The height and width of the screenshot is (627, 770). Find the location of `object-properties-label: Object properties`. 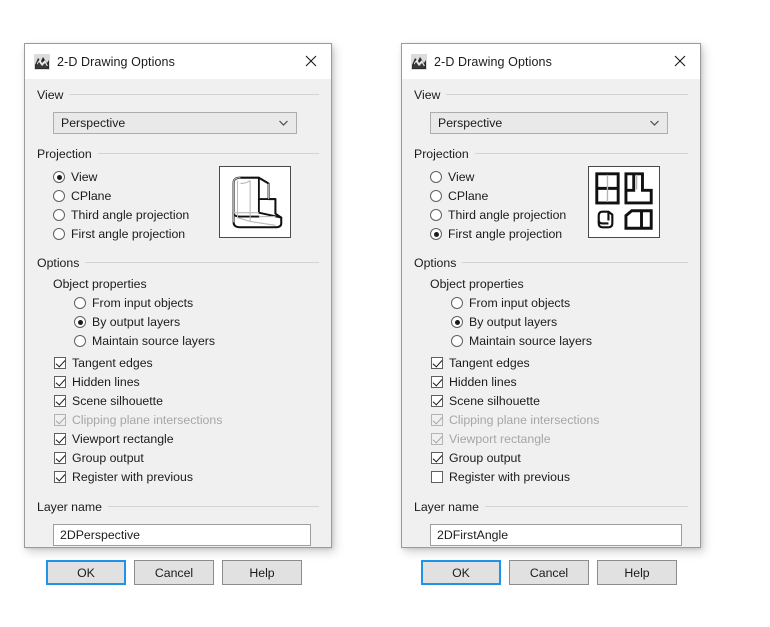

object-properties-label: Object properties is located at coordinates (477, 284).